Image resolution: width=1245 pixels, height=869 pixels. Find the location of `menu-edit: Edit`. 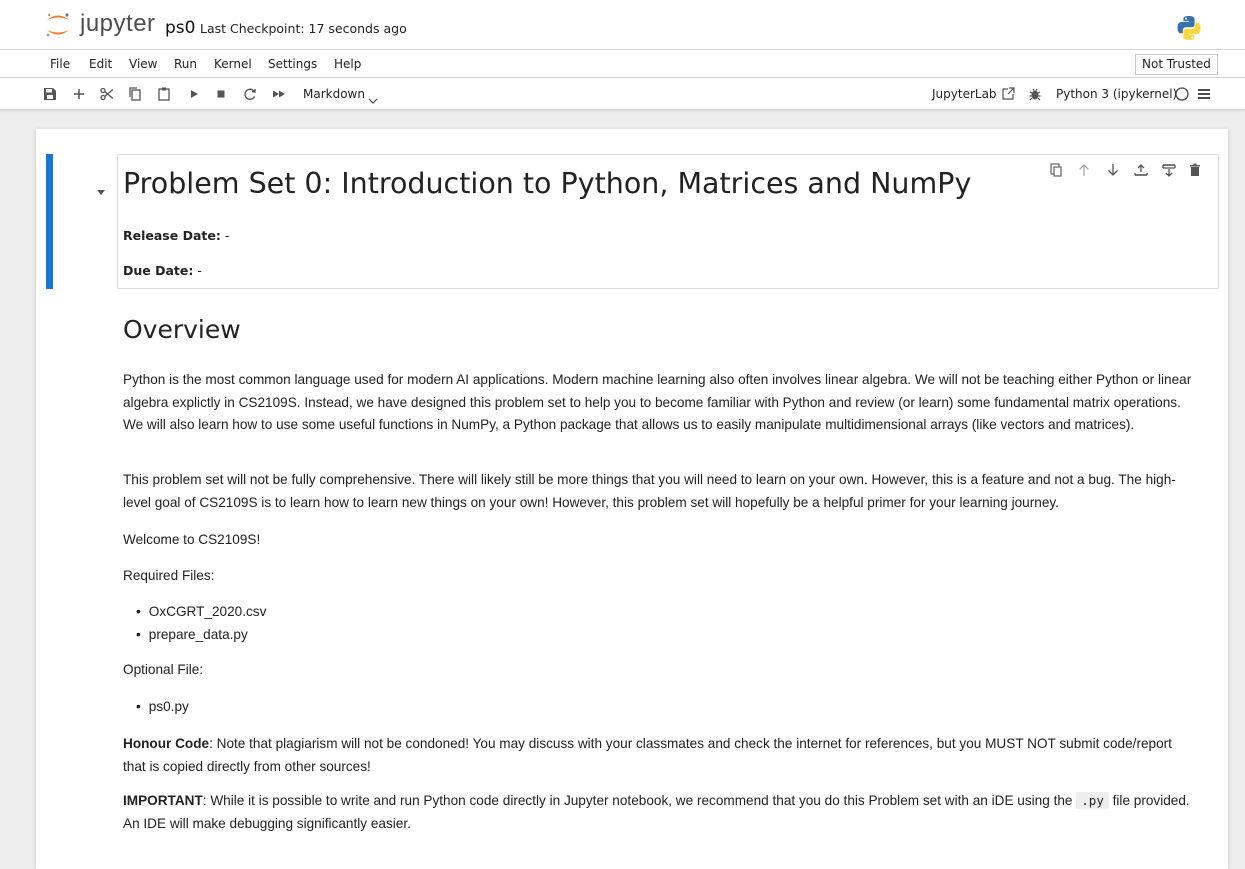

menu-edit: Edit is located at coordinates (100, 64).